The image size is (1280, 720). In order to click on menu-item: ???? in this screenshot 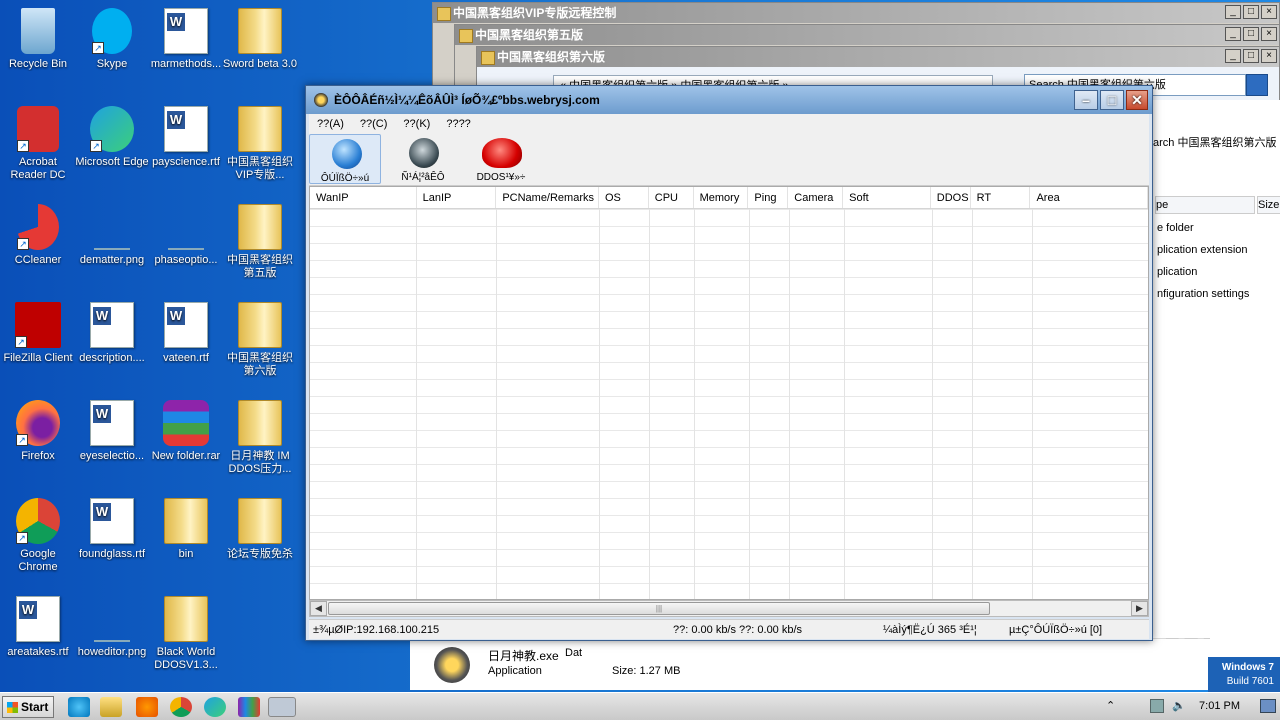, I will do `click(458, 124)`.